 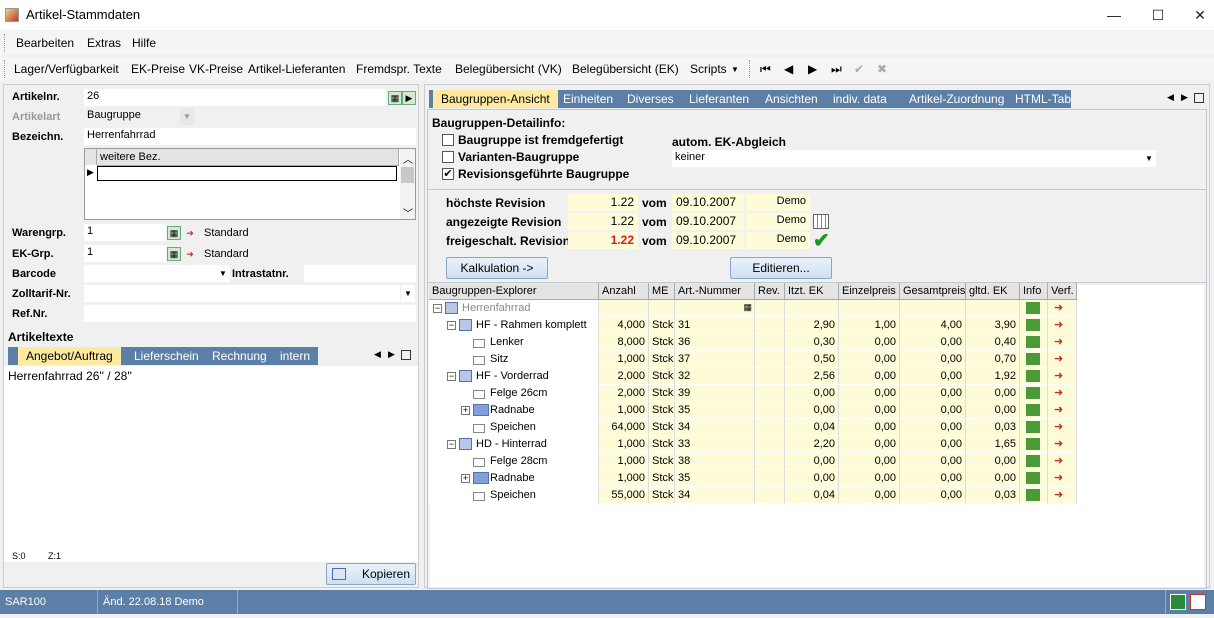 I want to click on cell-itzt-ek: 0,04, so click(x=812, y=427).